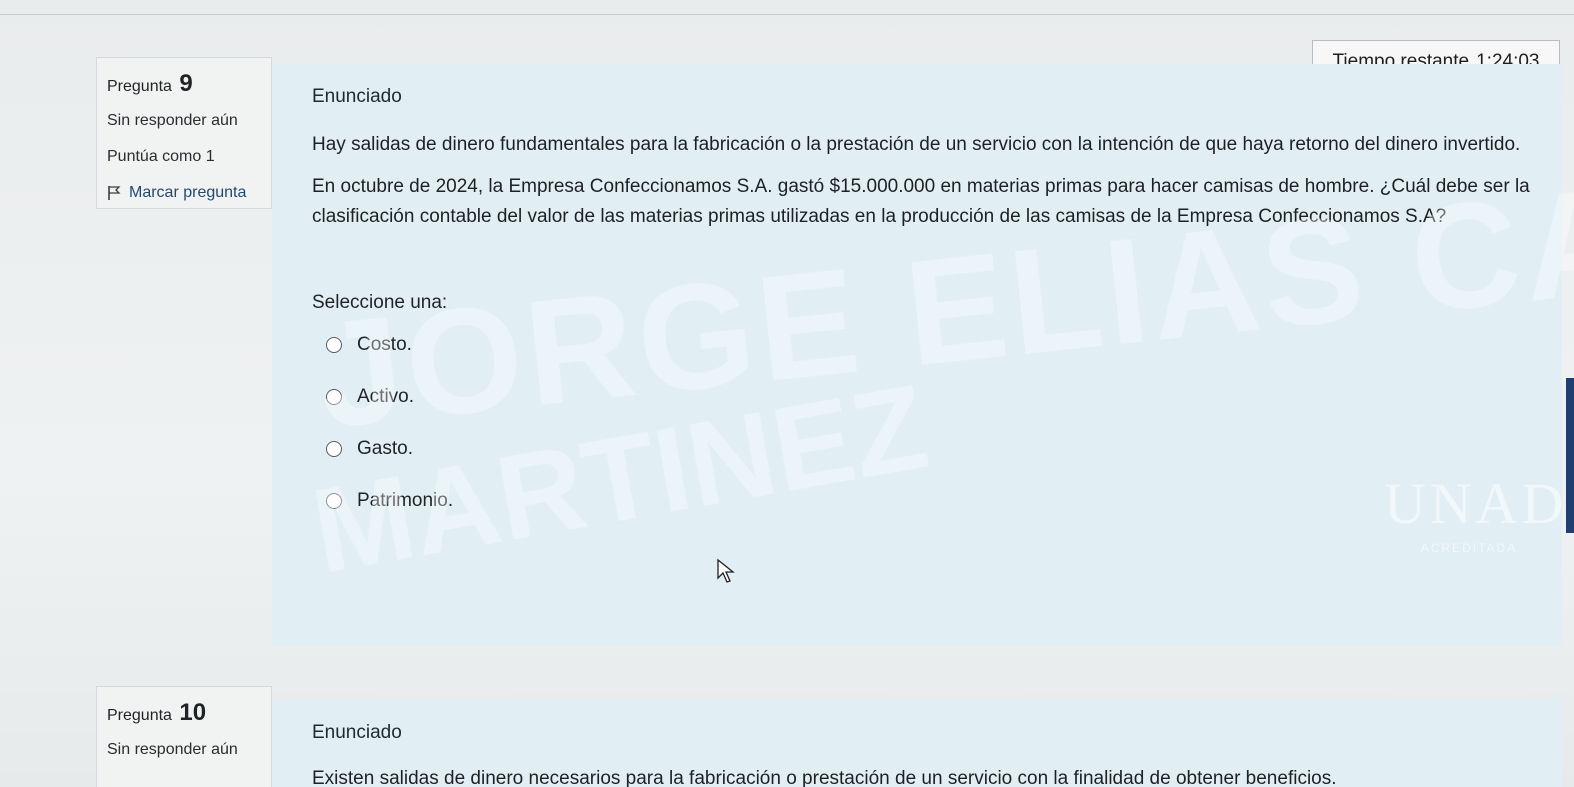 The width and height of the screenshot is (1574, 787). I want to click on top-divider, so click(787, 14).